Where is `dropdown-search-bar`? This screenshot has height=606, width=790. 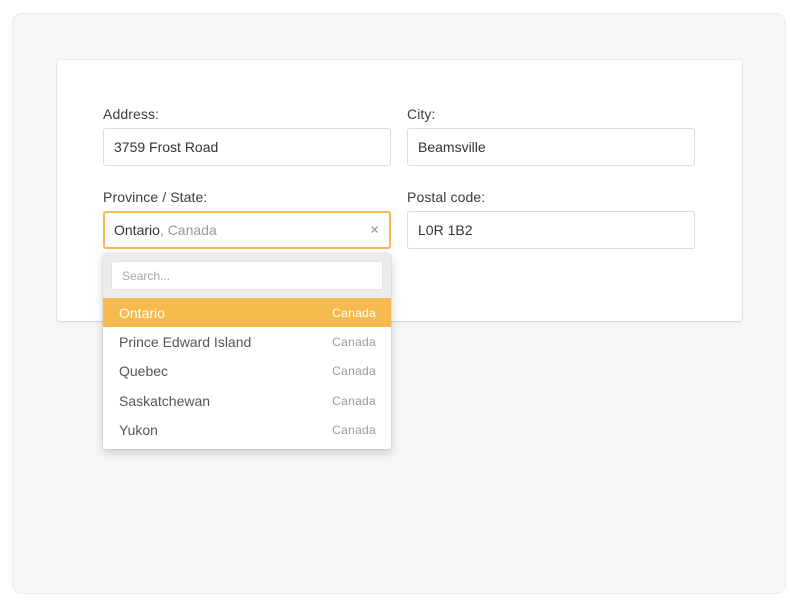 dropdown-search-bar is located at coordinates (247, 275).